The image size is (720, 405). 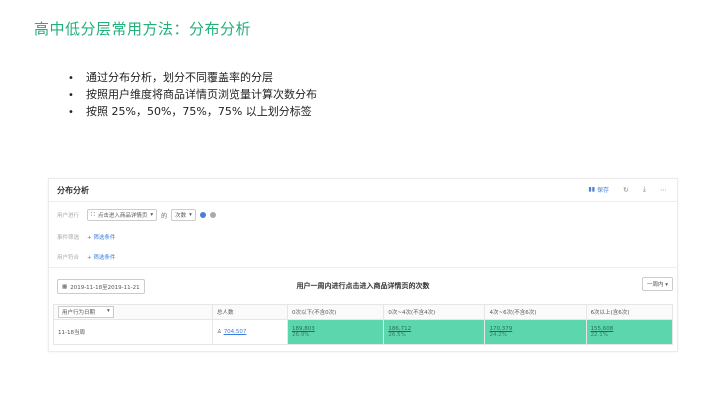 What do you see at coordinates (68, 216) in the screenshot?
I see `user-label: 用户进行` at bounding box center [68, 216].